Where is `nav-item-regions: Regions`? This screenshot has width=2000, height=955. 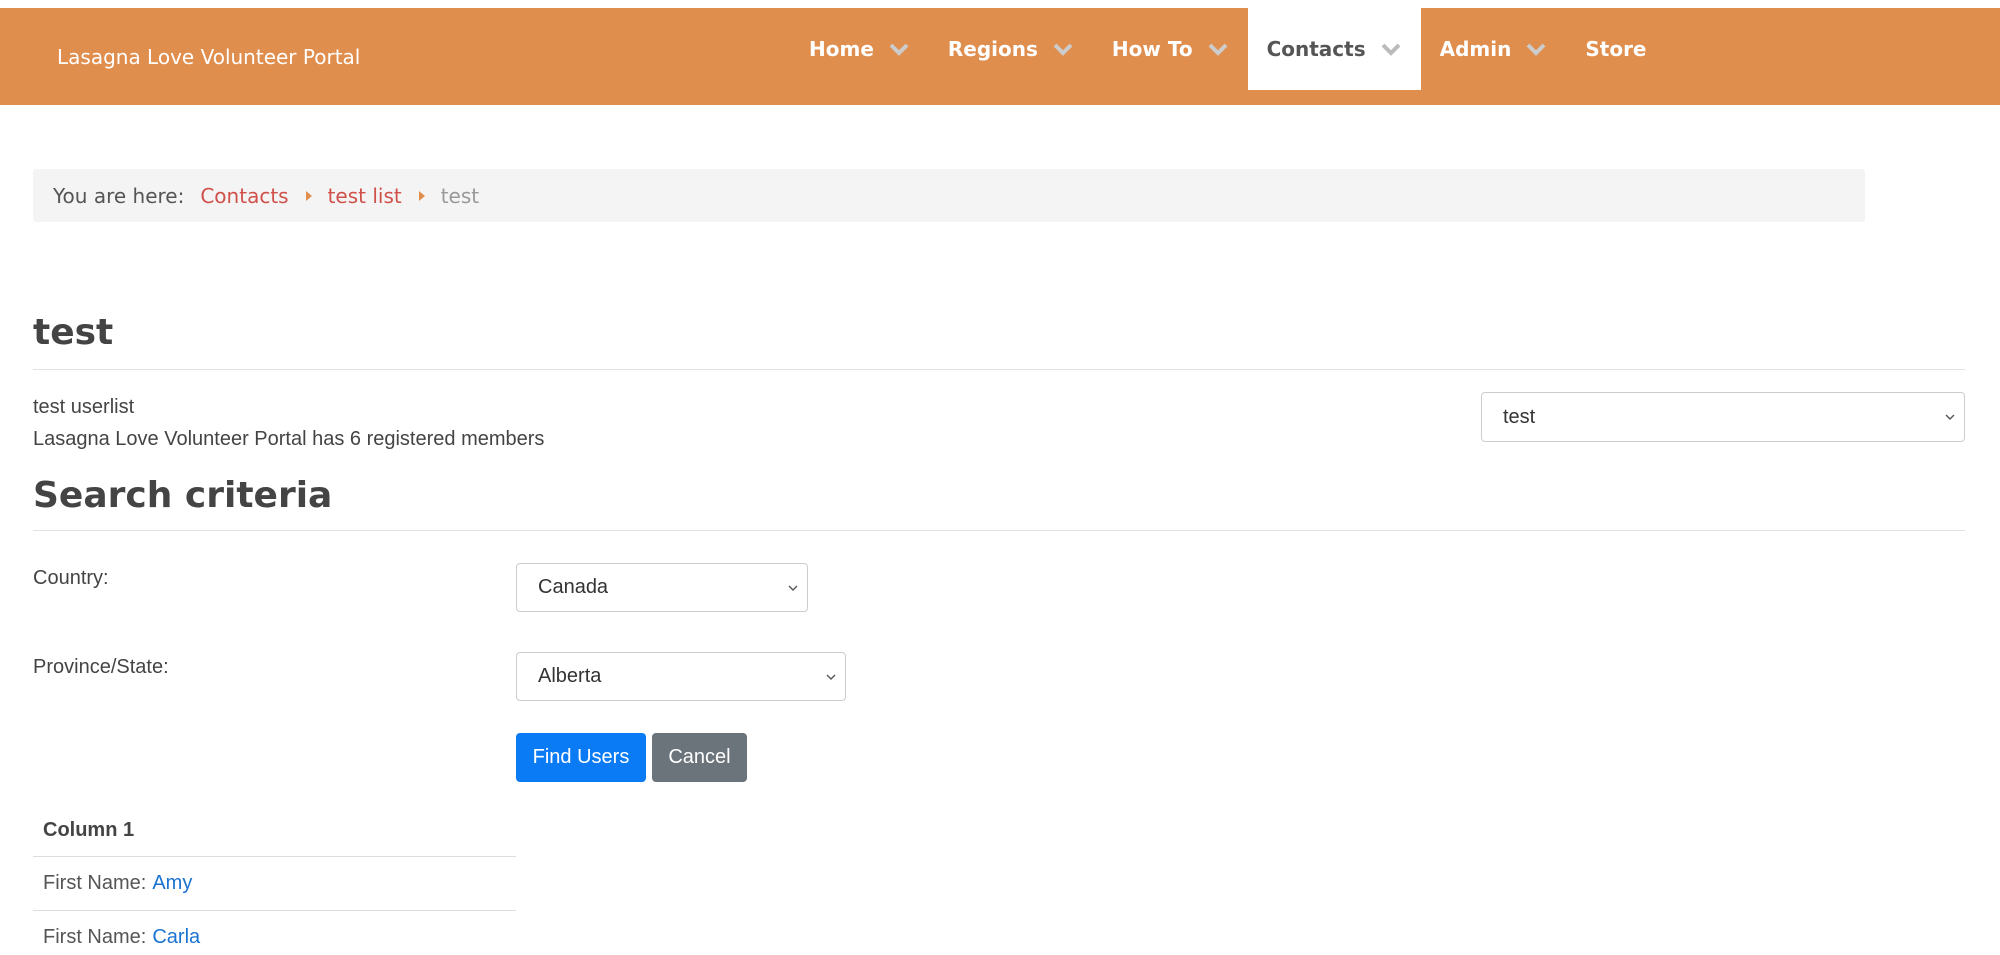 nav-item-regions: Regions is located at coordinates (1011, 49).